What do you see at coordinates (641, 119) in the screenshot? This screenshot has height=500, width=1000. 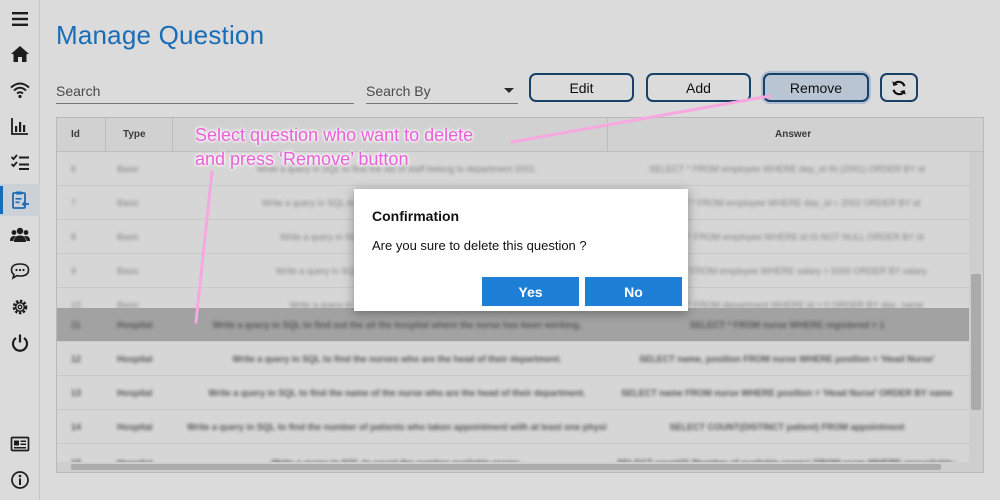 I see `annotation-line-to-remove` at bounding box center [641, 119].